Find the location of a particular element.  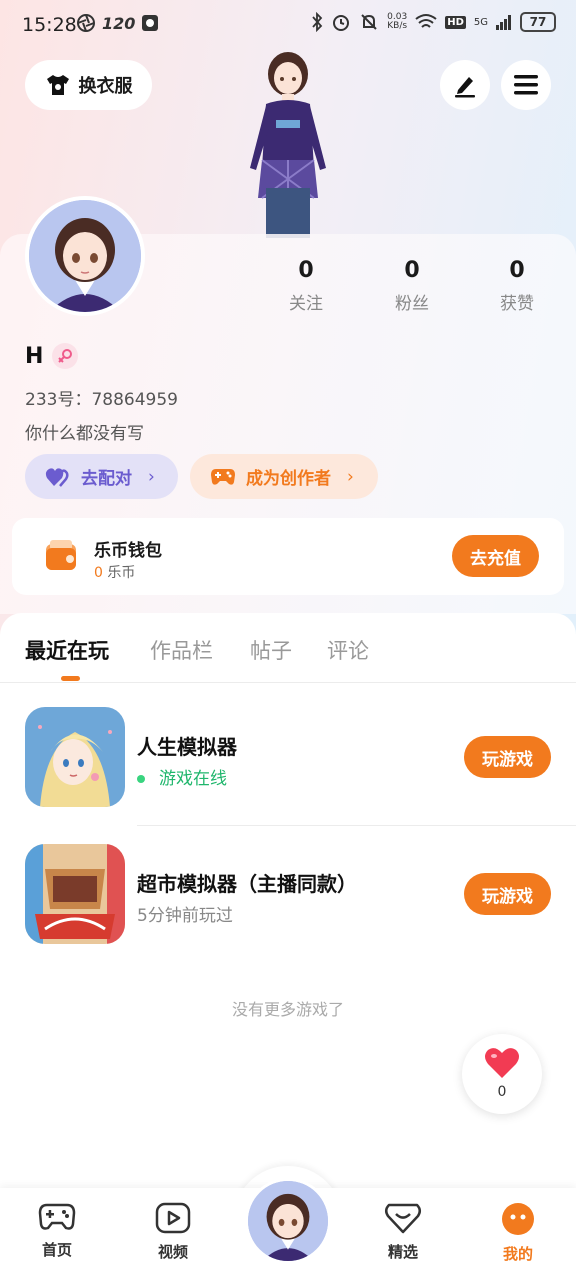

video-play-icon is located at coordinates (173, 1218).